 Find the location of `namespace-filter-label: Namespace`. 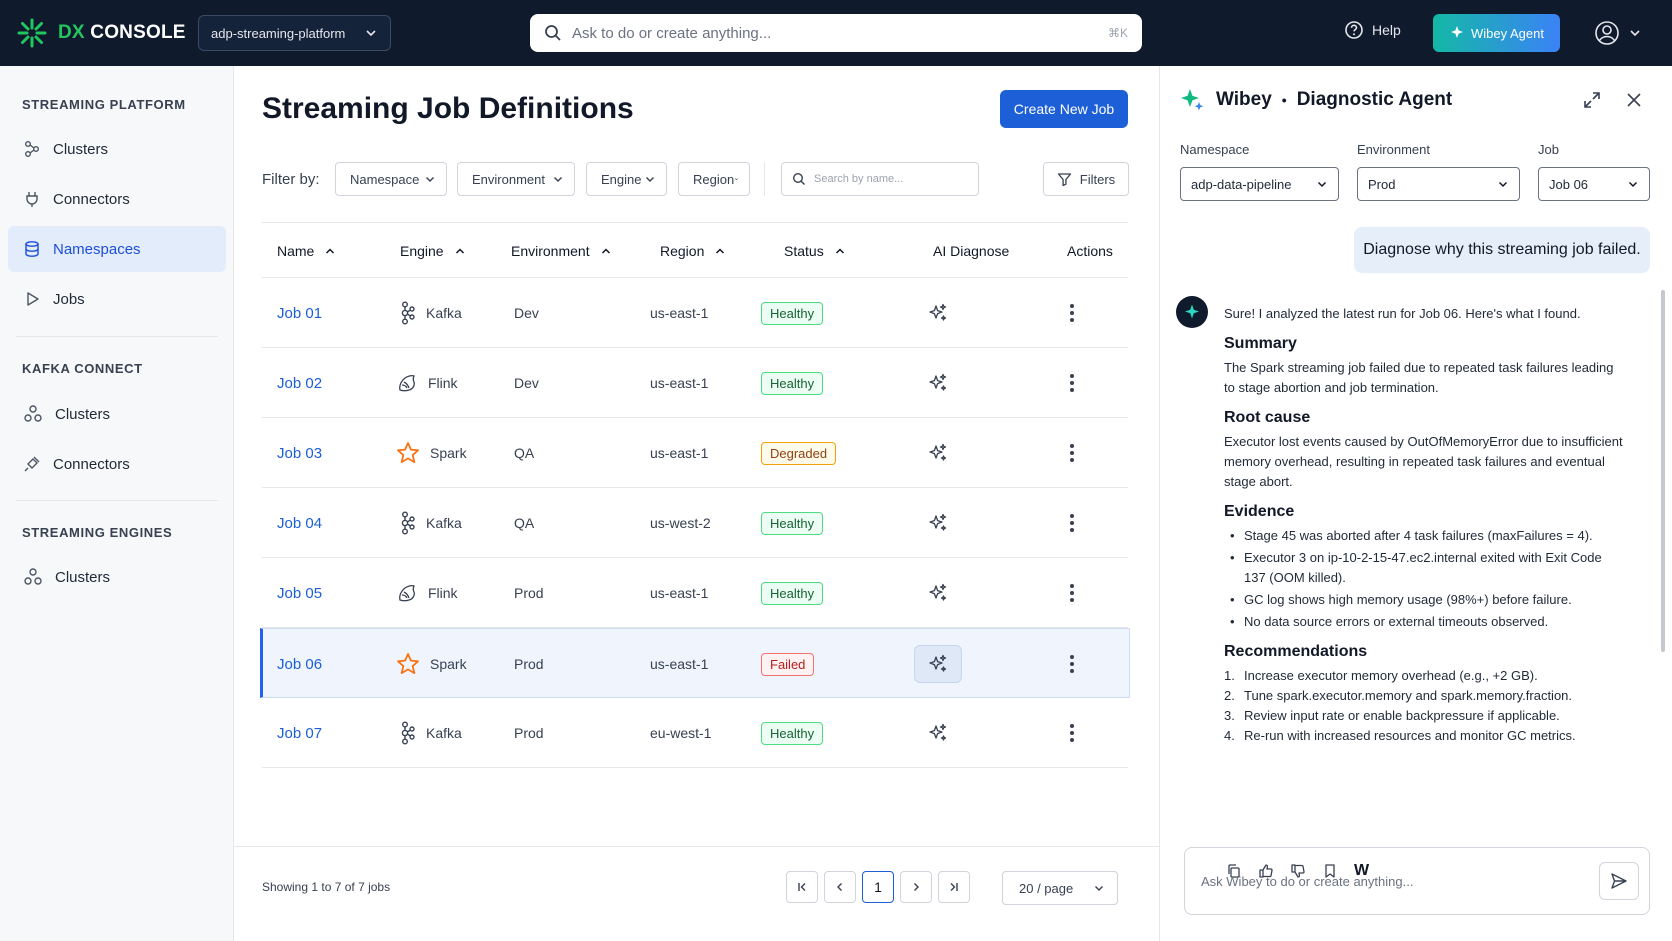

namespace-filter-label: Namespace is located at coordinates (385, 179).